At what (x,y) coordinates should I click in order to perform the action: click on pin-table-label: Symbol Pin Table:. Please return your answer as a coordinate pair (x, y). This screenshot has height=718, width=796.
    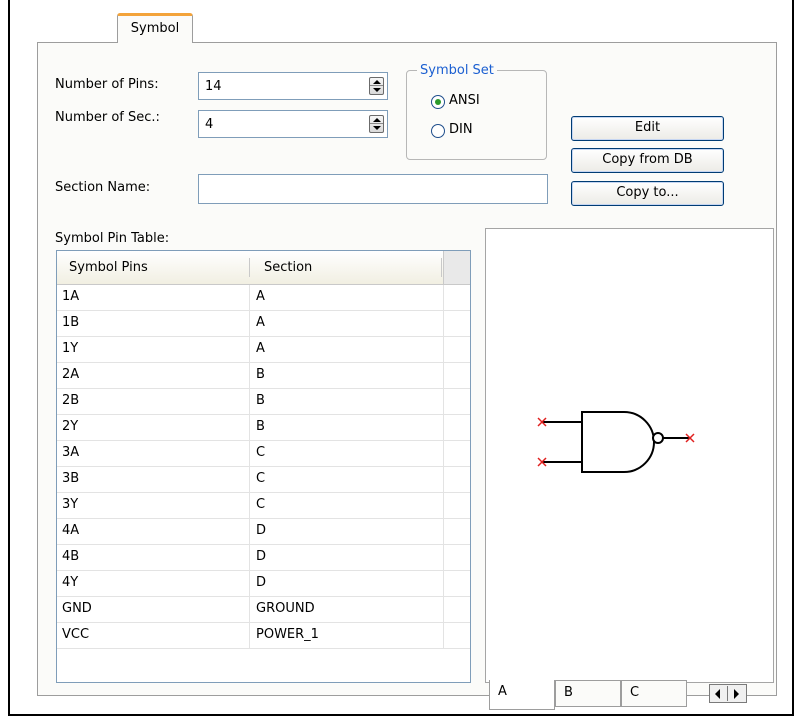
    Looking at the image, I should click on (112, 238).